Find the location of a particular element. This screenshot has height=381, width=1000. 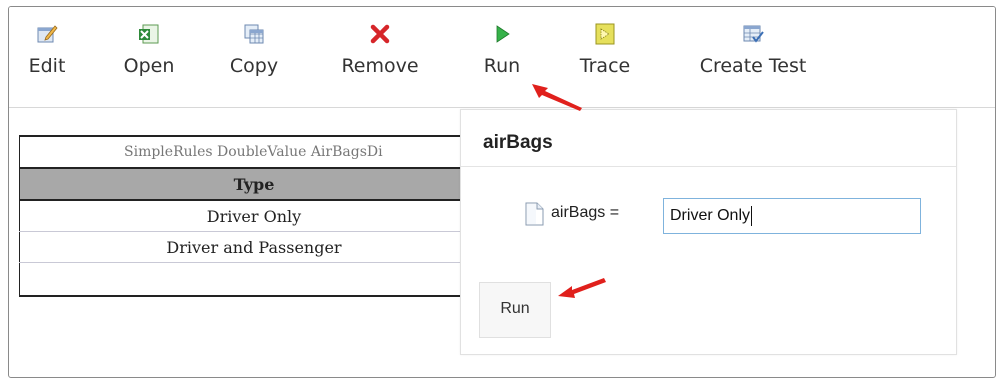

table-title: SimpleRules DoubleValue AirBagsDi is located at coordinates (254, 152).